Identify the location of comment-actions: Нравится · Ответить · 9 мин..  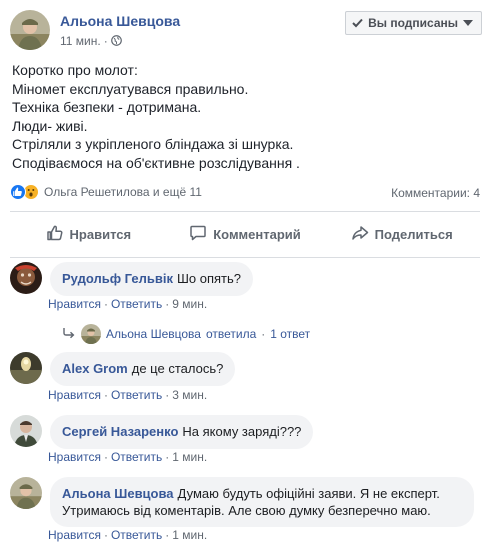
(127, 304).